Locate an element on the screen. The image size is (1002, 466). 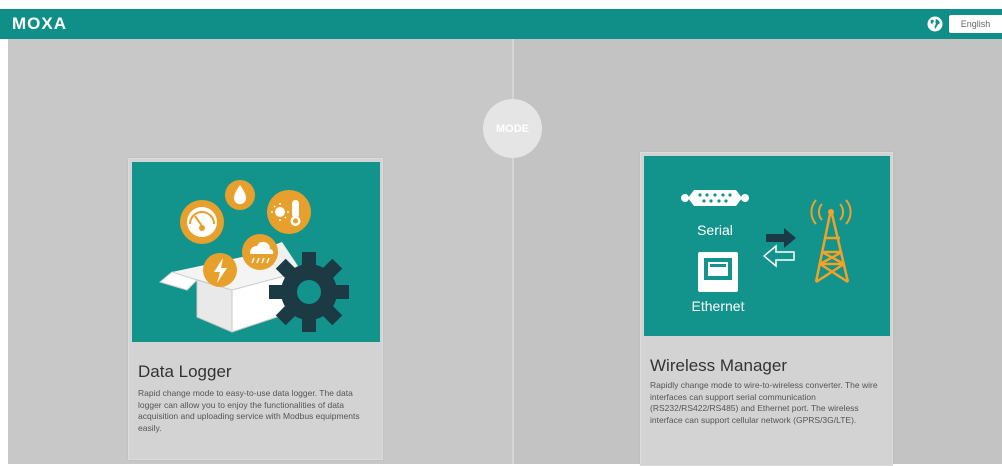
top-bar: MOXA English is located at coordinates (501, 24).